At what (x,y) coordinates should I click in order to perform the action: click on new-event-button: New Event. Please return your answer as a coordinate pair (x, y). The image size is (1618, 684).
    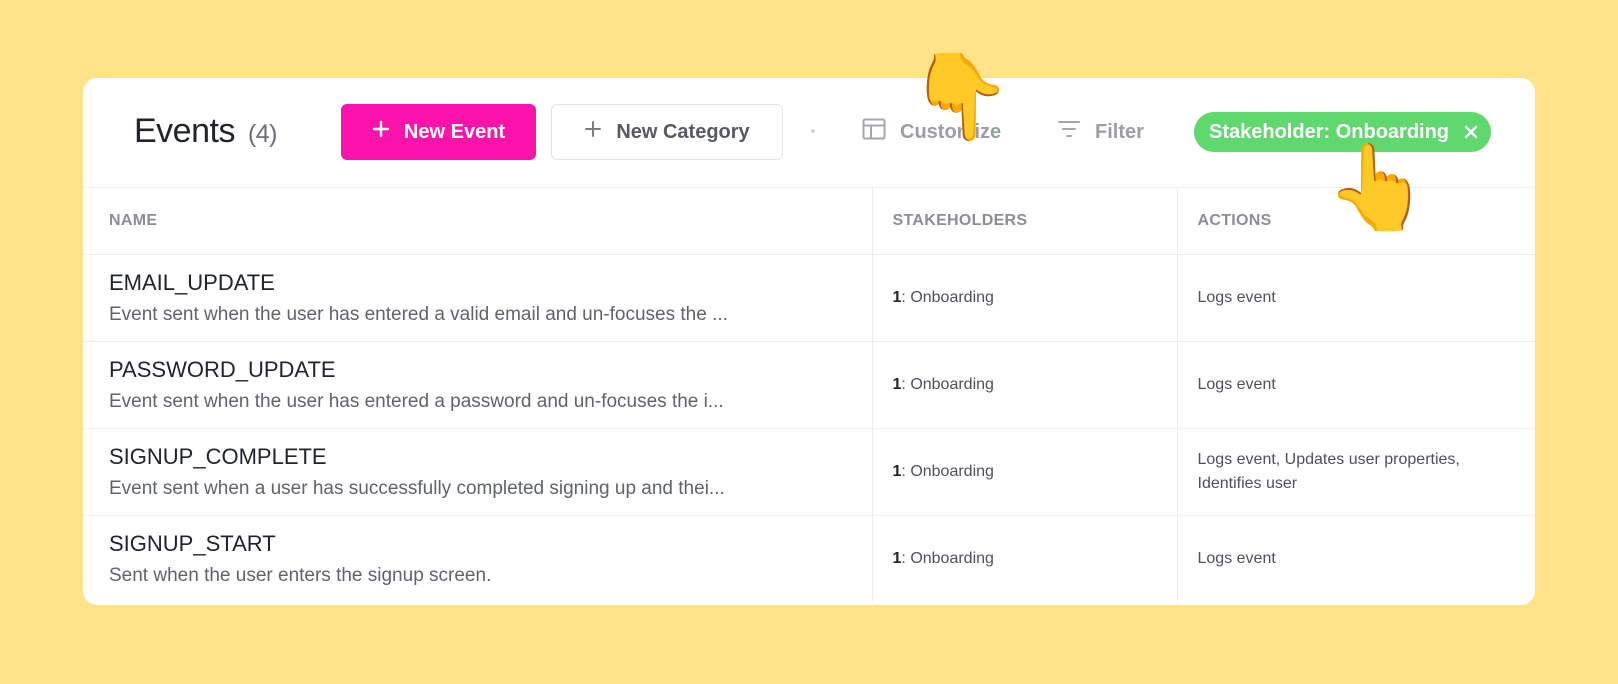
    Looking at the image, I should click on (438, 132).